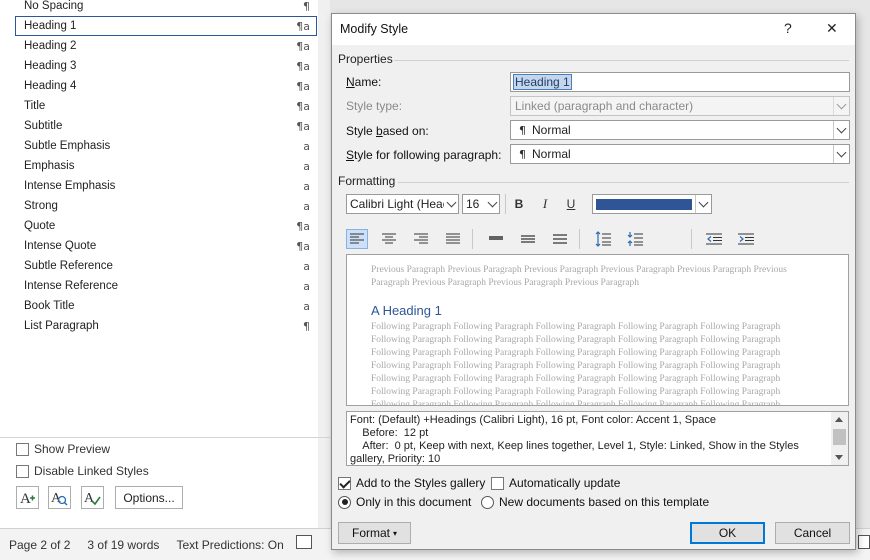  I want to click on align-left-button, so click(357, 239).